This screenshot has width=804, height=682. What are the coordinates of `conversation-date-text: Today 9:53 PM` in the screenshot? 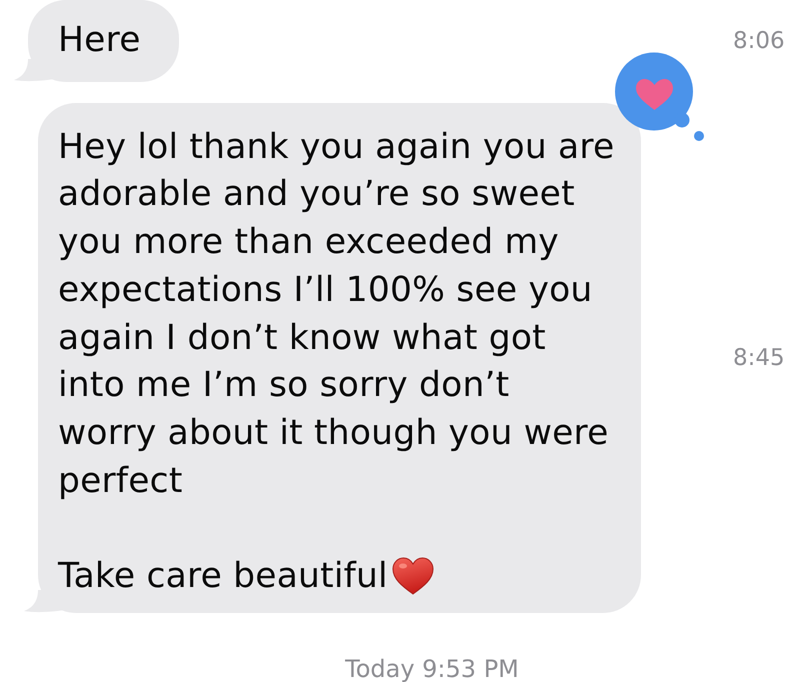 It's located at (432, 669).